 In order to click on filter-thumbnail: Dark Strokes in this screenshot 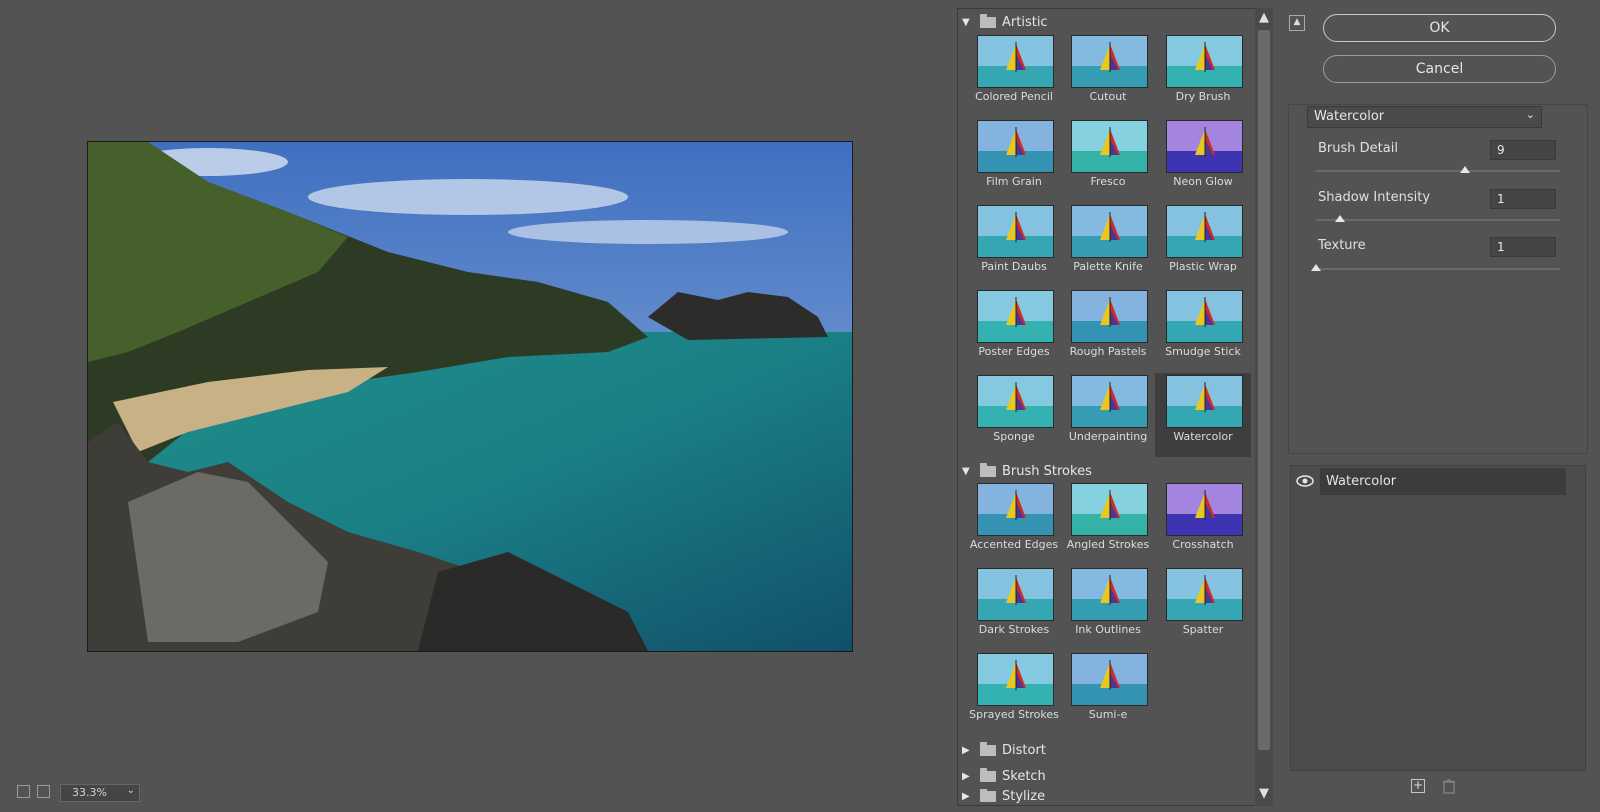, I will do `click(1014, 608)`.